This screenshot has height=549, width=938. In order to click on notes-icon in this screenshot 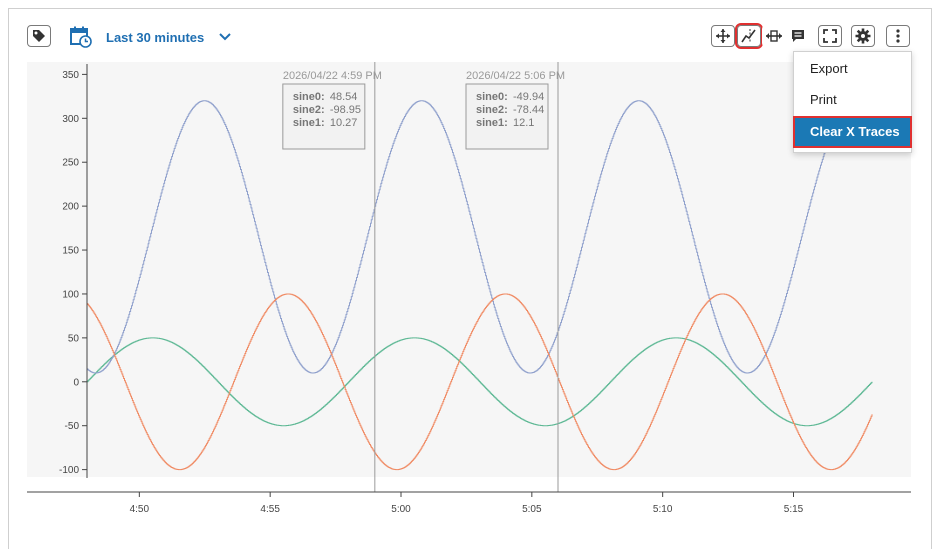, I will do `click(798, 36)`.